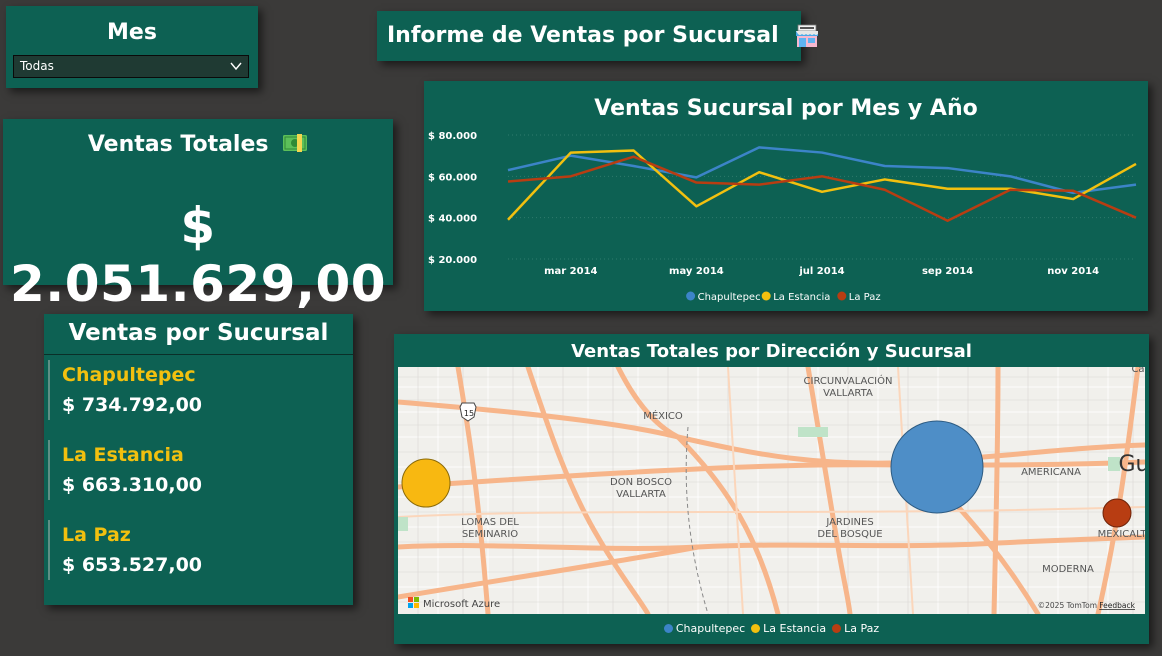 The width and height of the screenshot is (1162, 656). Describe the element at coordinates (236, 66) in the screenshot. I see `chevron-down-icon` at that location.